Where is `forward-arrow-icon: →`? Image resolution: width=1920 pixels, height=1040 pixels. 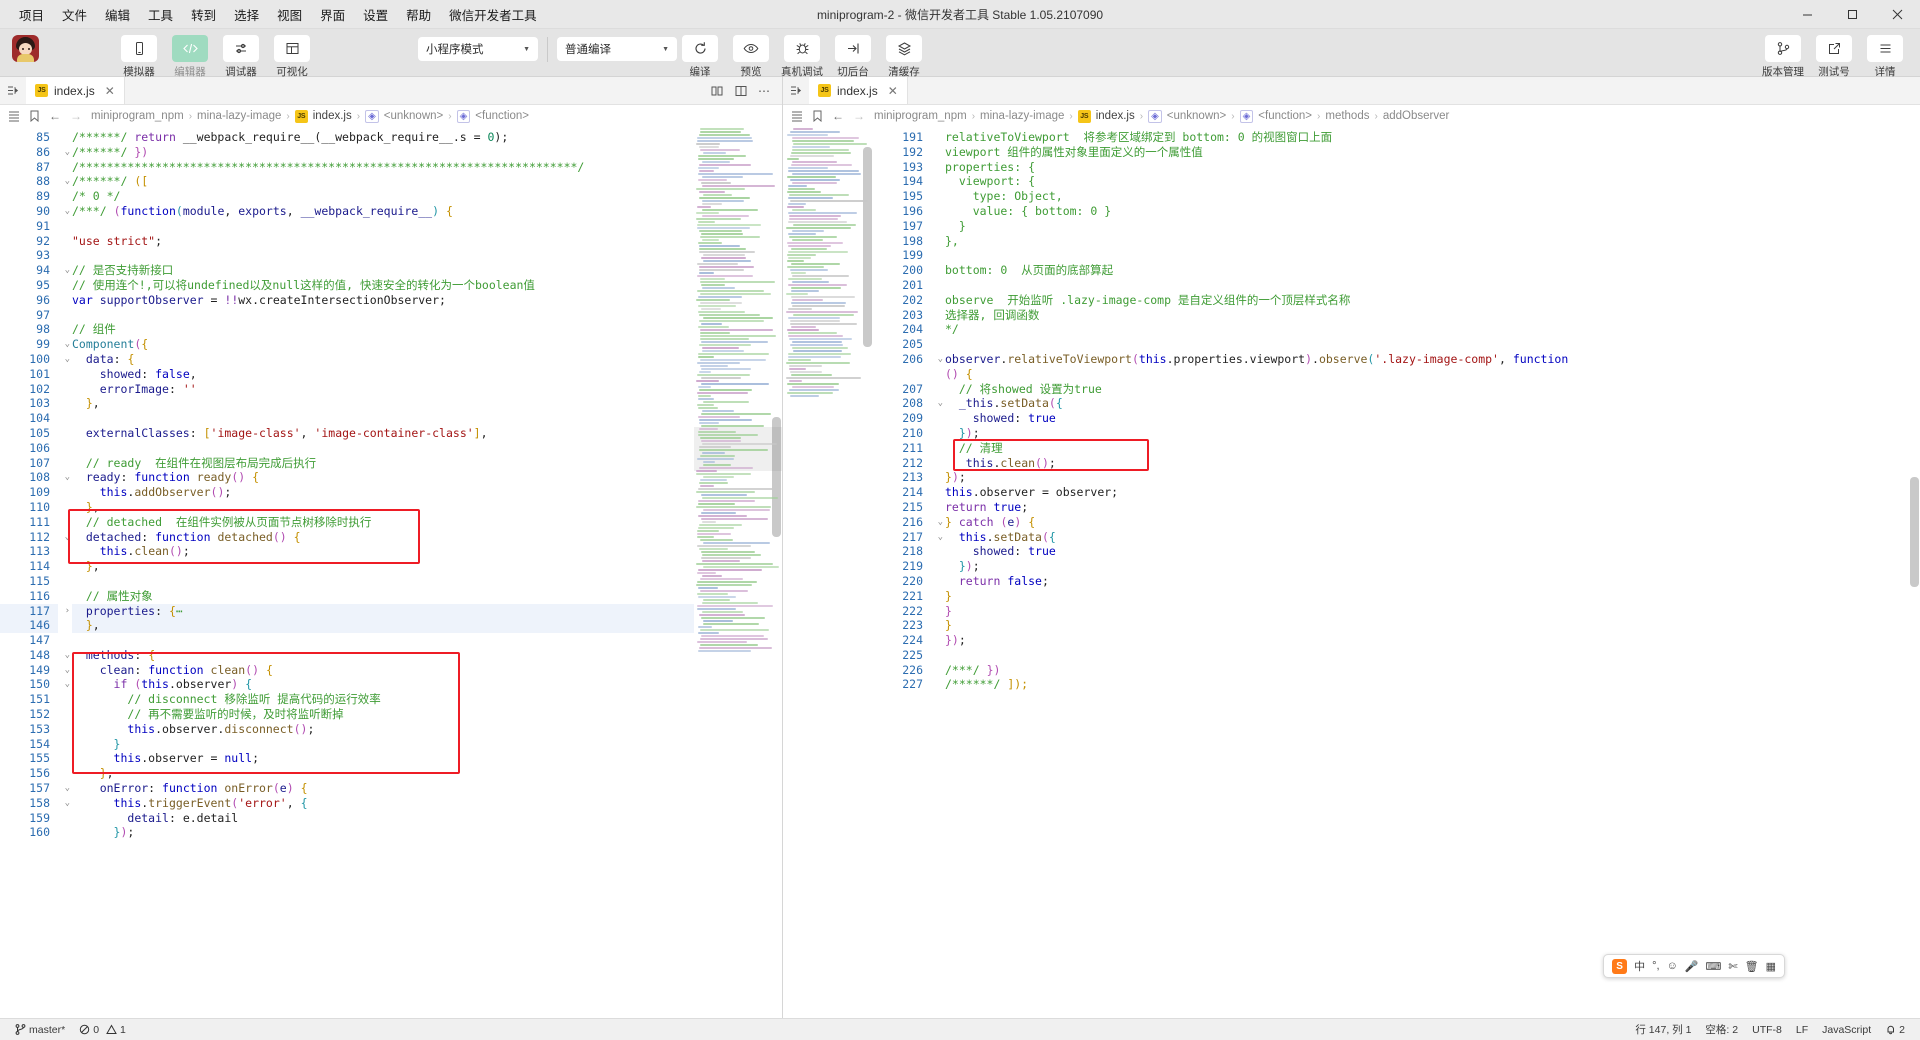
forward-arrow-icon: → is located at coordinates (859, 116).